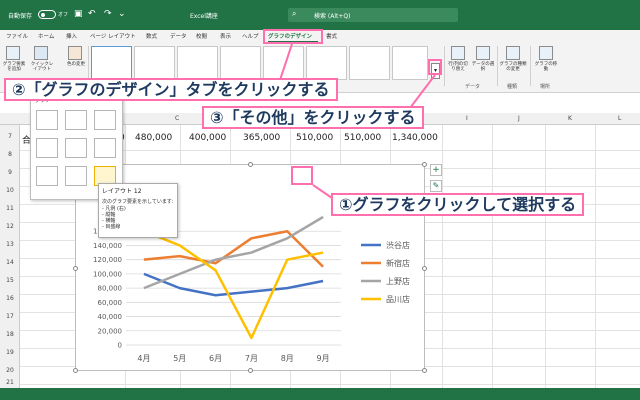 The image size is (640, 400). I want to click on add-chart-element-icon, so click(13, 53).